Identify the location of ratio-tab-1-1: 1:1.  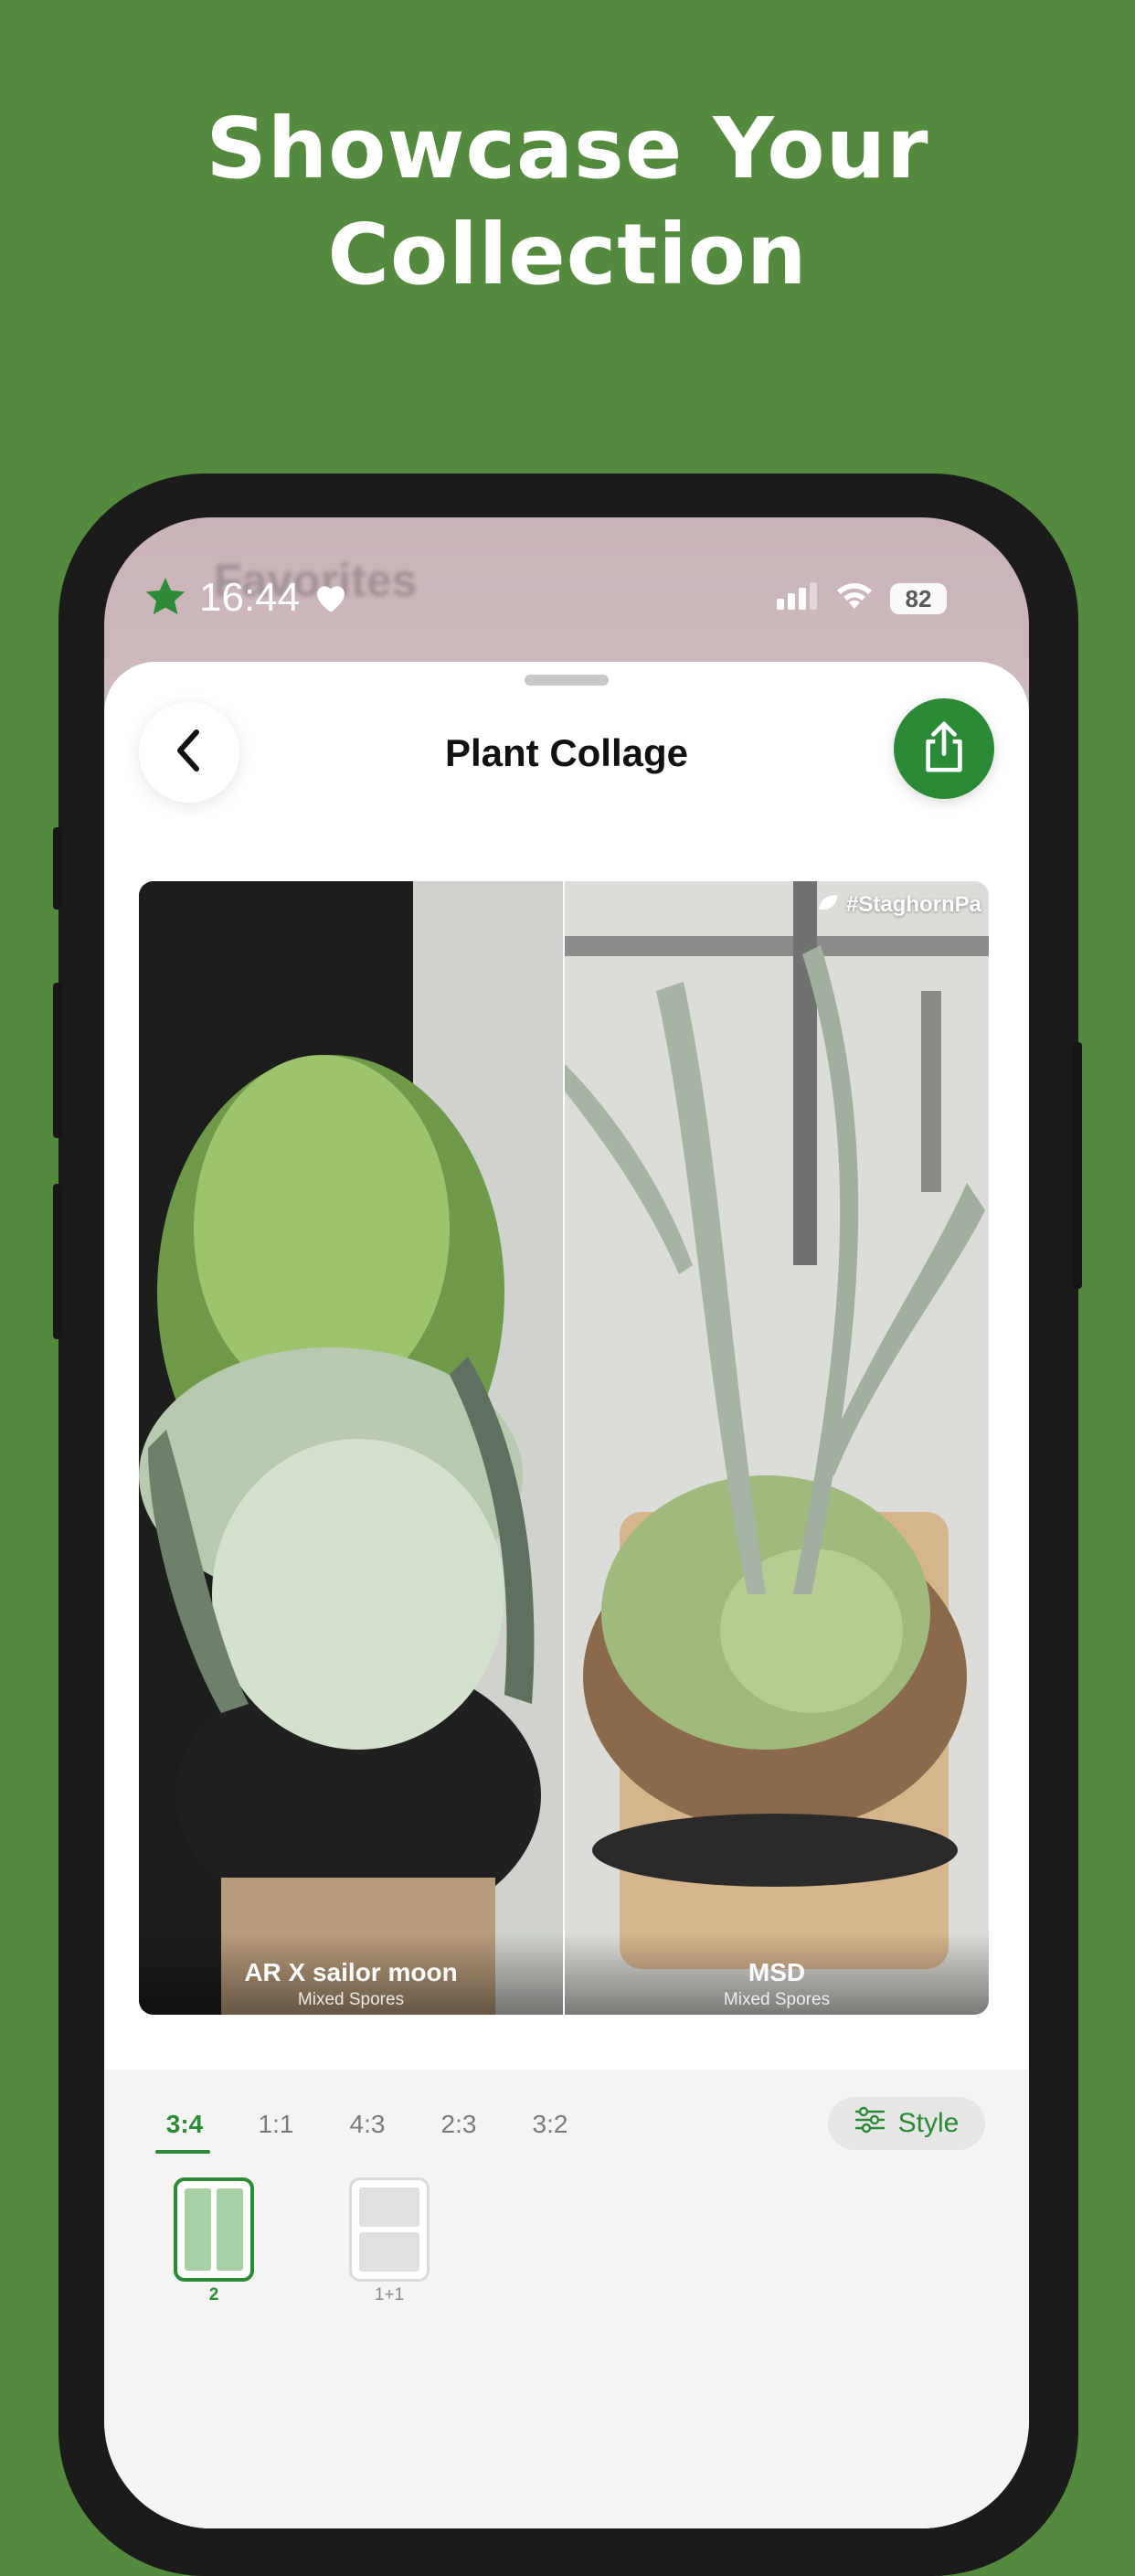
(276, 2124).